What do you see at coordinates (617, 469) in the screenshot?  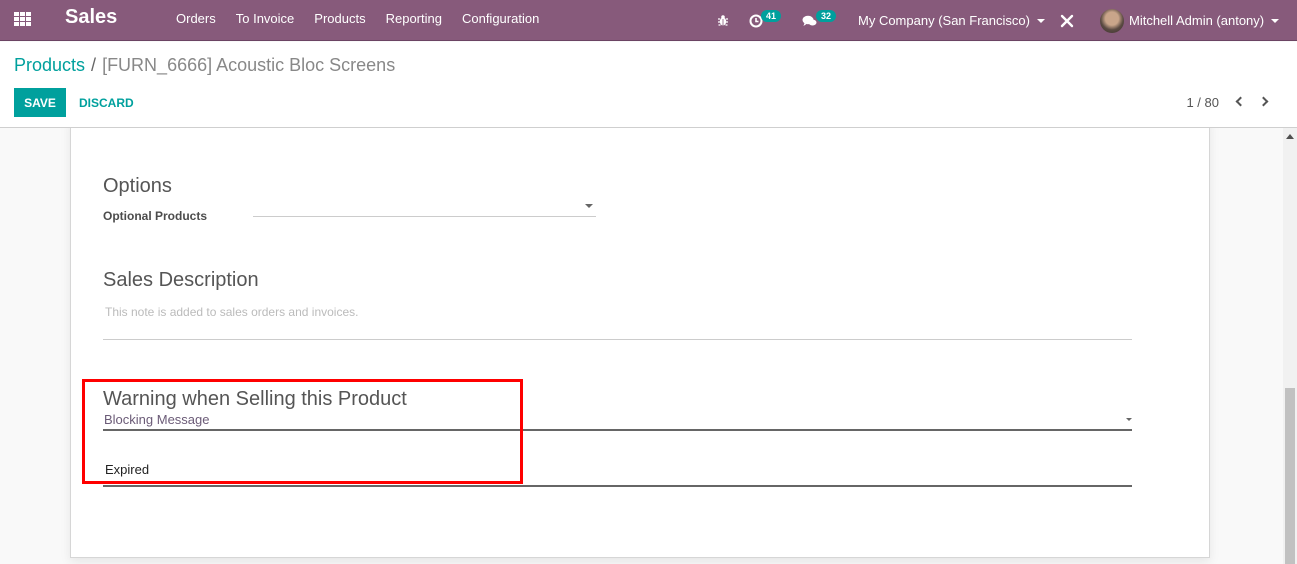 I see `warning-message-input: Expired` at bounding box center [617, 469].